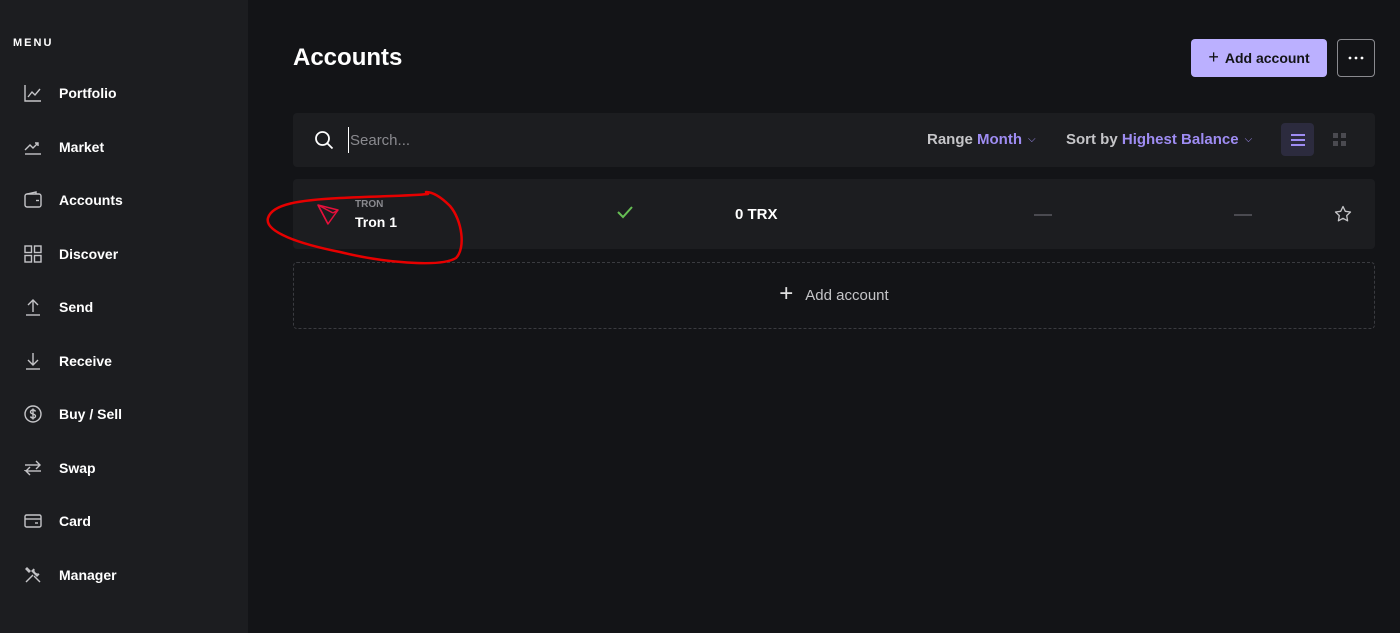  Describe the element at coordinates (124, 200) in the screenshot. I see `sidebar-item-accounts: Accounts` at that location.